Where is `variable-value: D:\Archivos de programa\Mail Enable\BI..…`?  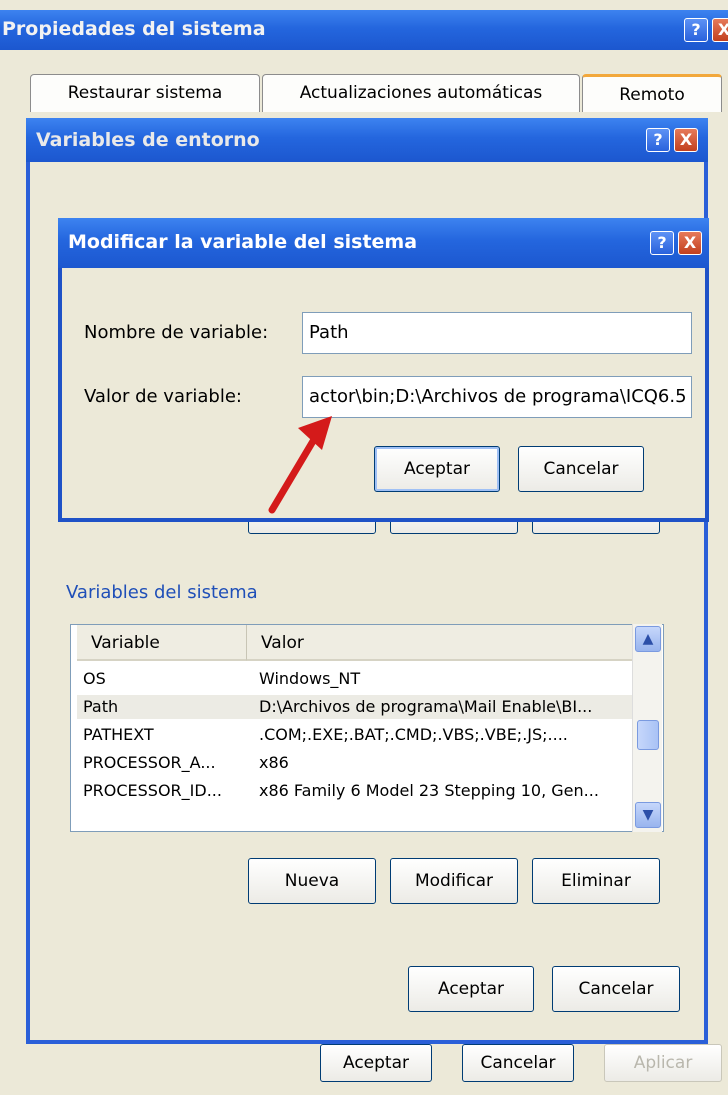 variable-value: D:\Archivos de programa\Mail Enable\BI..… is located at coordinates (426, 706).